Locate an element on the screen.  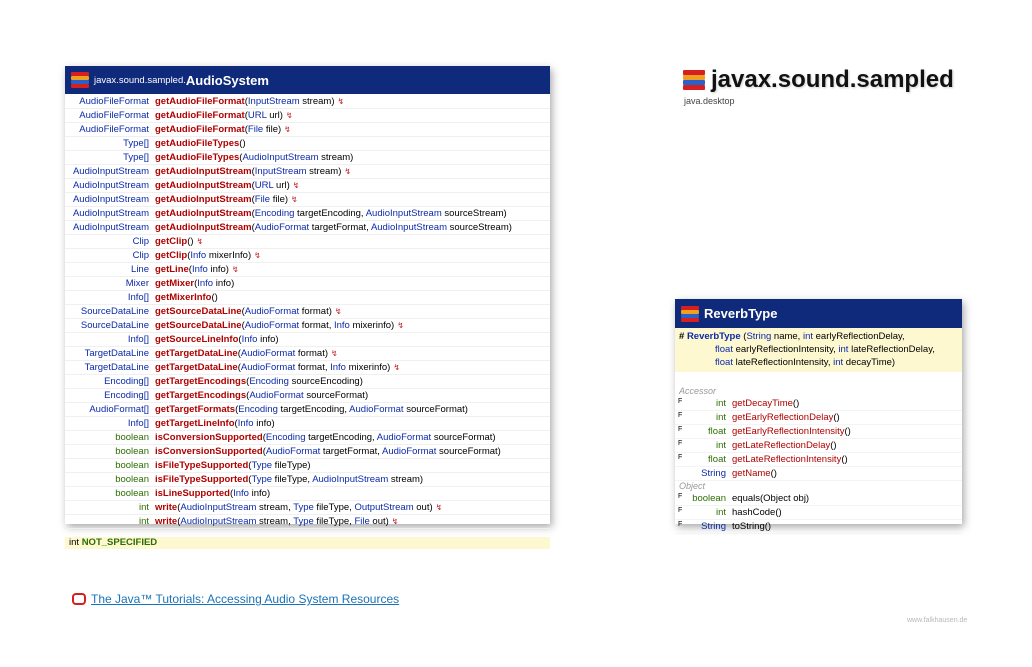
method-name: toString is located at coordinates (748, 526).